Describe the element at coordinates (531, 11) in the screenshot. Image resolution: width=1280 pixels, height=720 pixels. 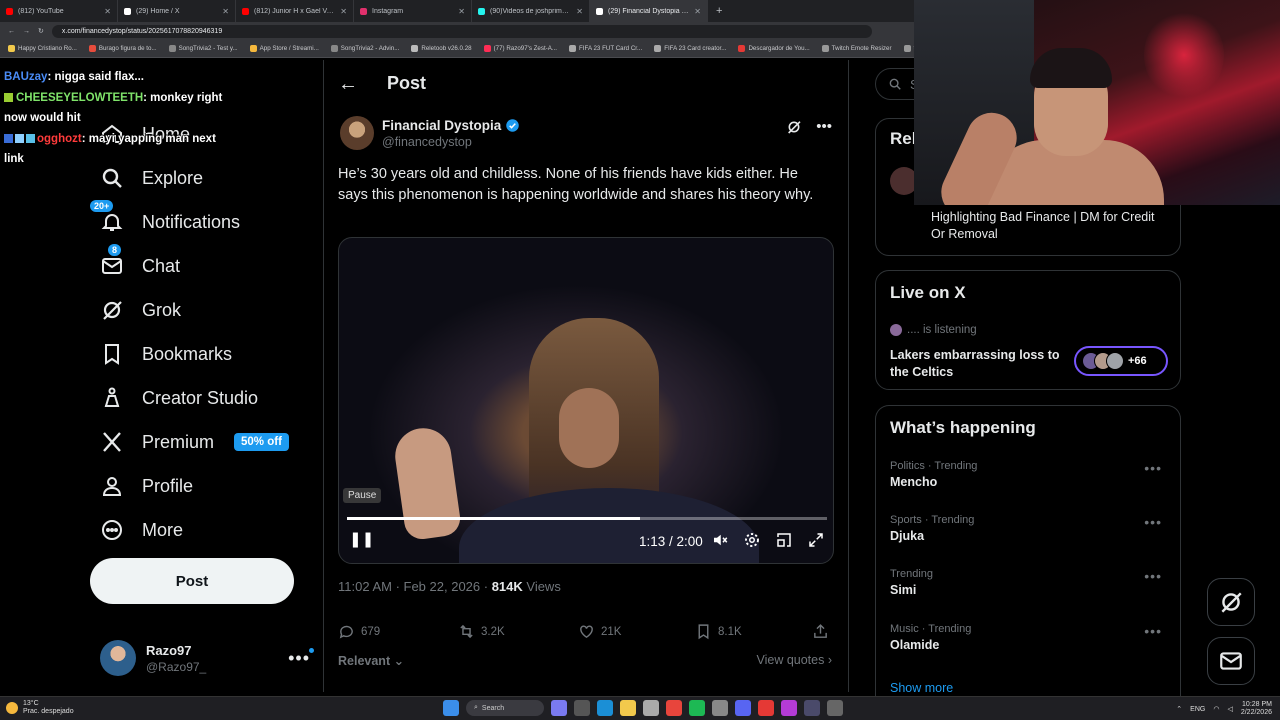
I see `browser-tab: (90)Videos de joshprimo222 (@✕` at that location.